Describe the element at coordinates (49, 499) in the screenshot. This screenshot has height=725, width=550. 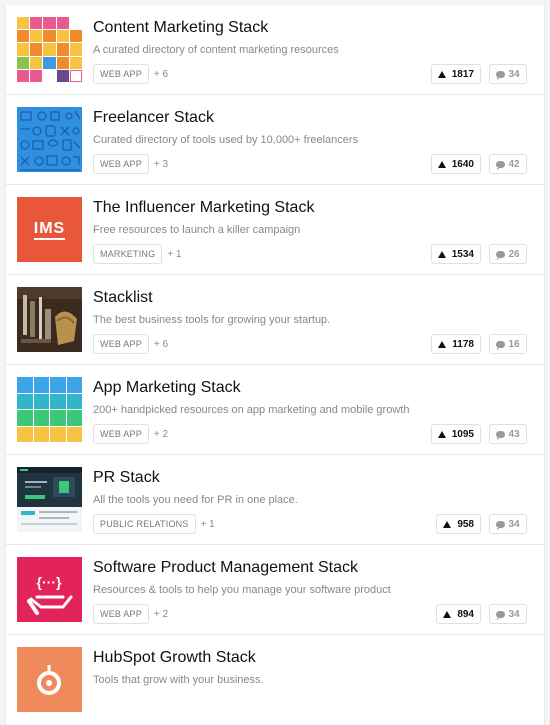
I see `pr-stack-thumbnail` at that location.